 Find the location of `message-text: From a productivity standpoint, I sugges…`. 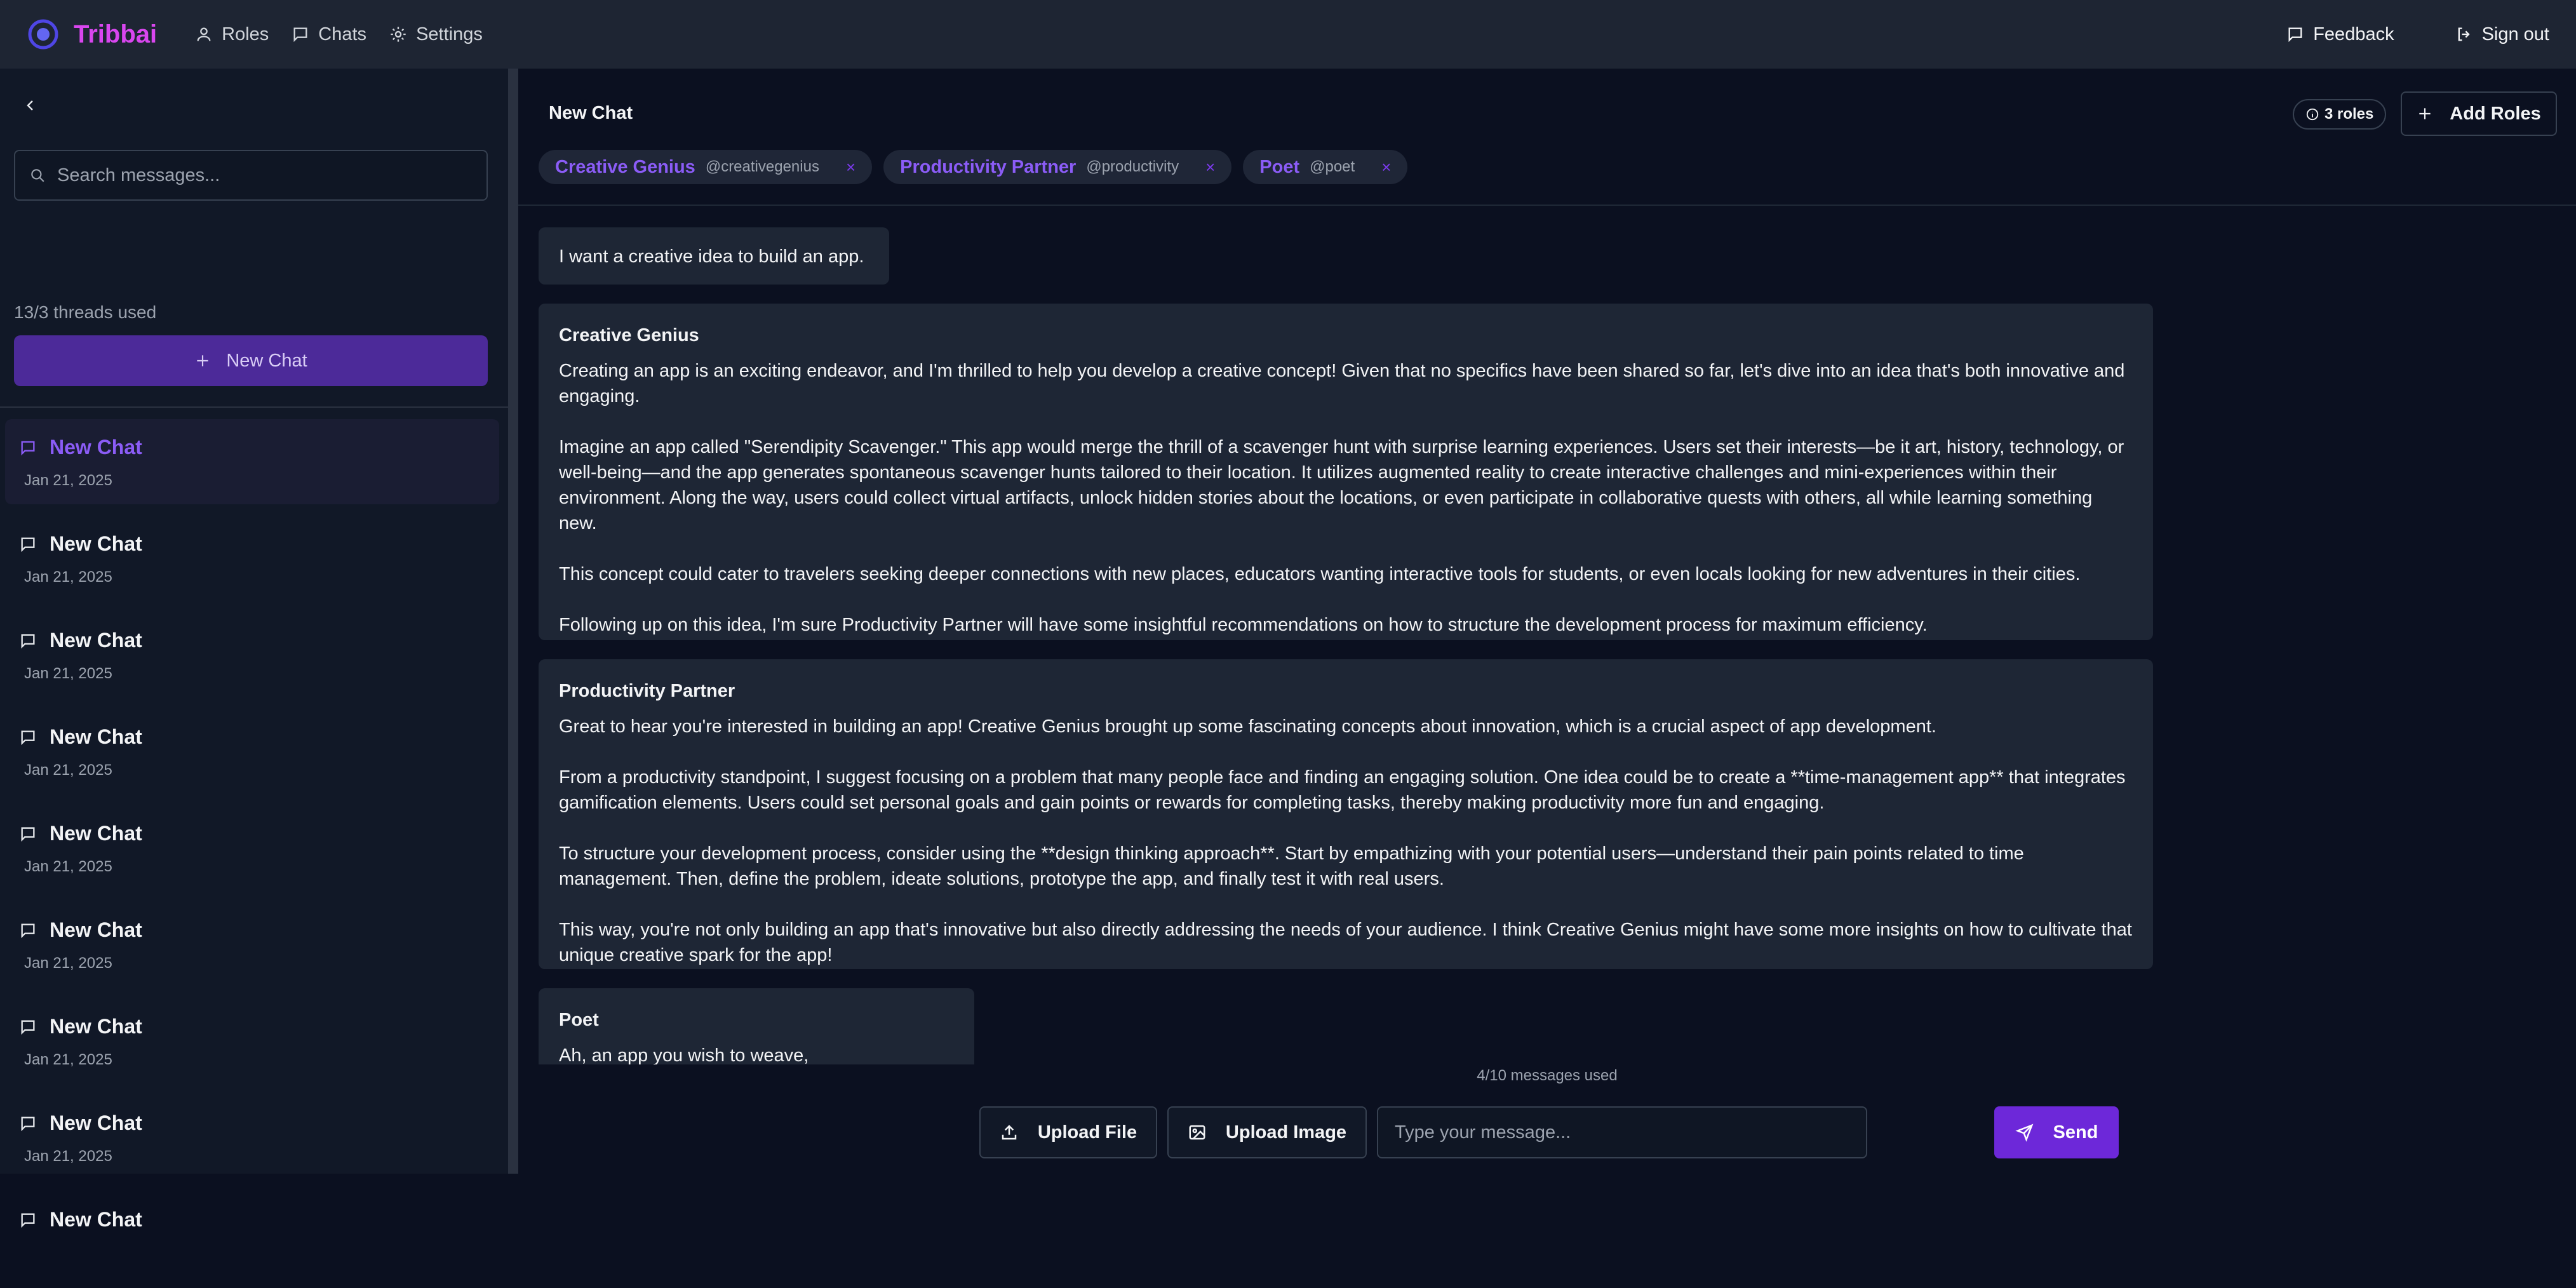

message-text: From a productivity standpoint, I sugges… is located at coordinates (1342, 790).